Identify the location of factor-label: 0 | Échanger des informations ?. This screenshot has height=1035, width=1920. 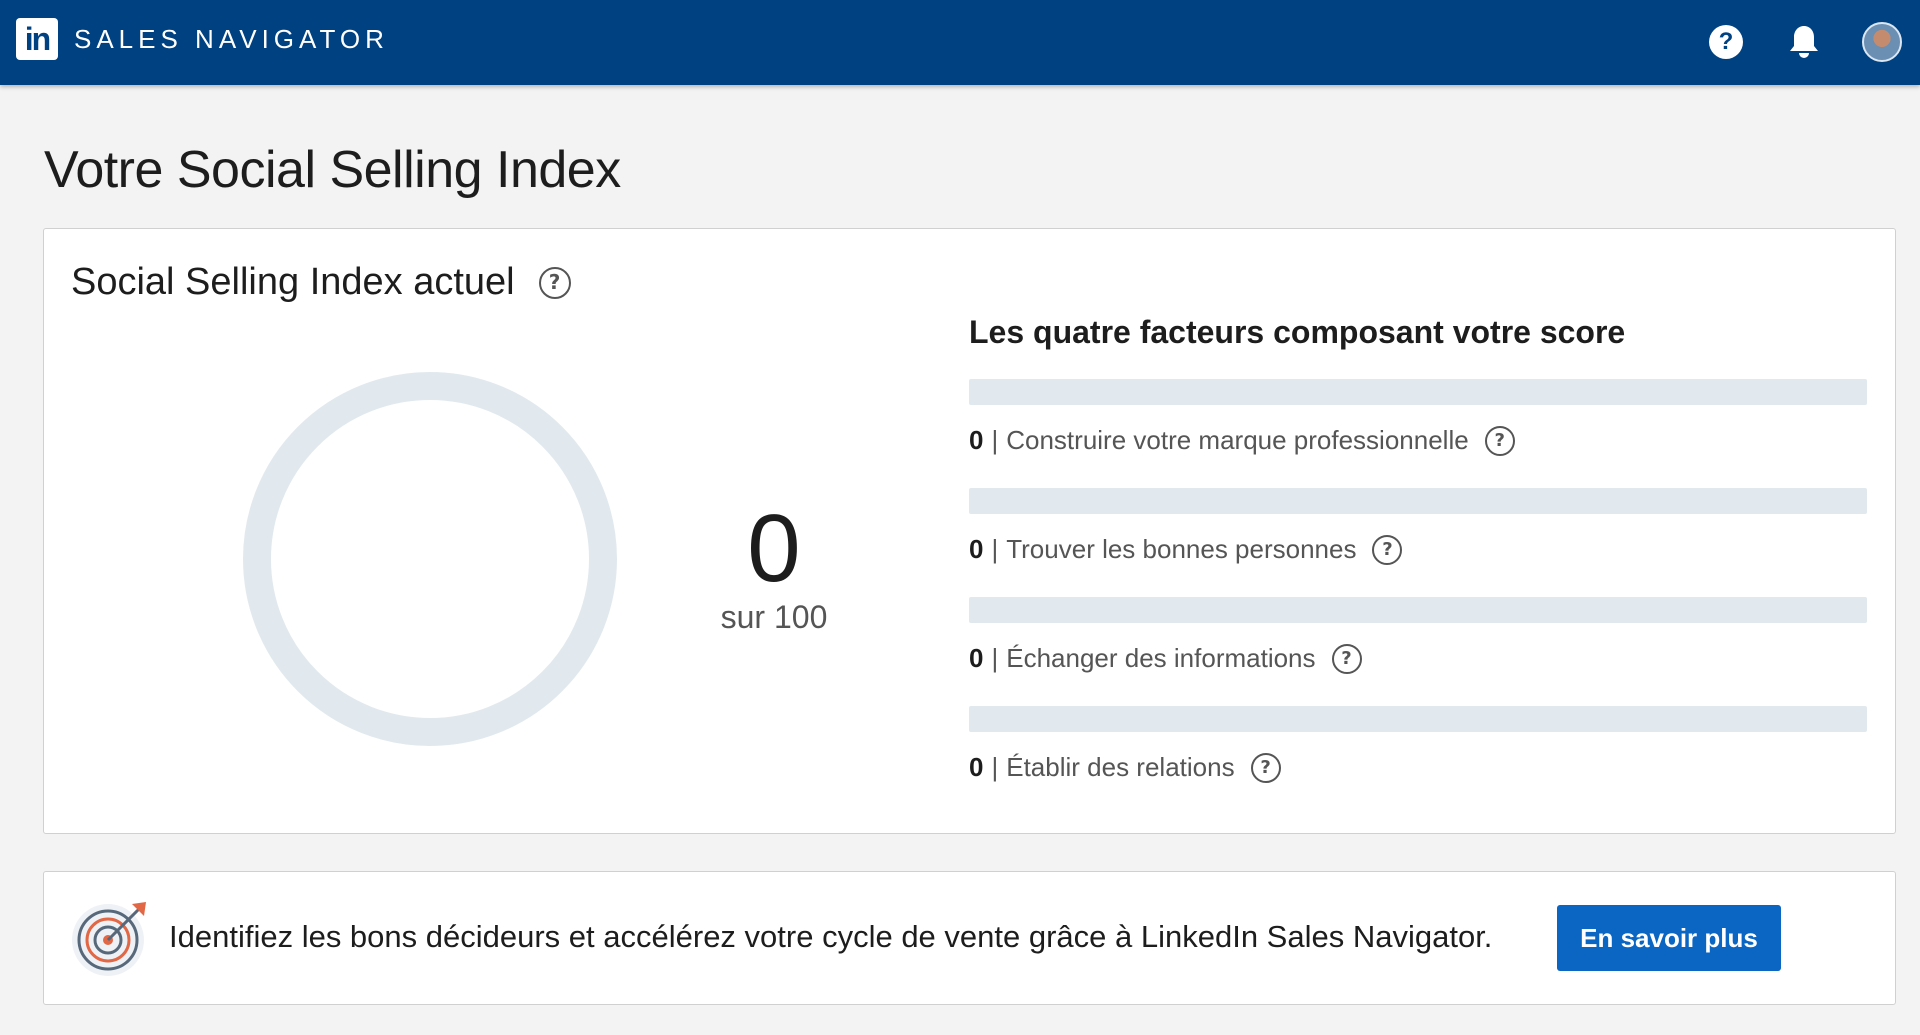
(1419, 658).